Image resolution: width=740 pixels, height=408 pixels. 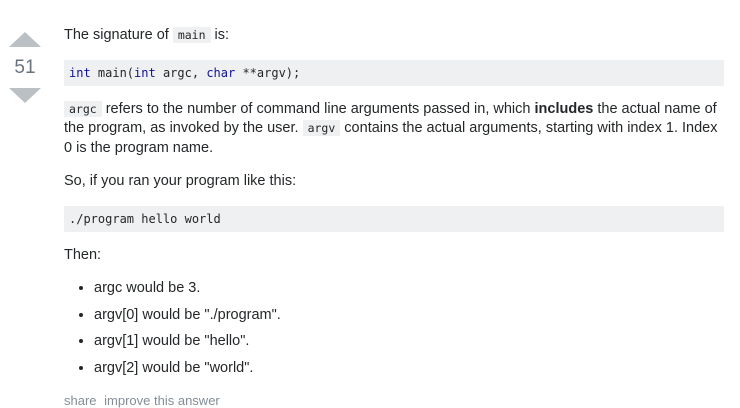 I want to click on code-text: **argv);, so click(x=268, y=72).